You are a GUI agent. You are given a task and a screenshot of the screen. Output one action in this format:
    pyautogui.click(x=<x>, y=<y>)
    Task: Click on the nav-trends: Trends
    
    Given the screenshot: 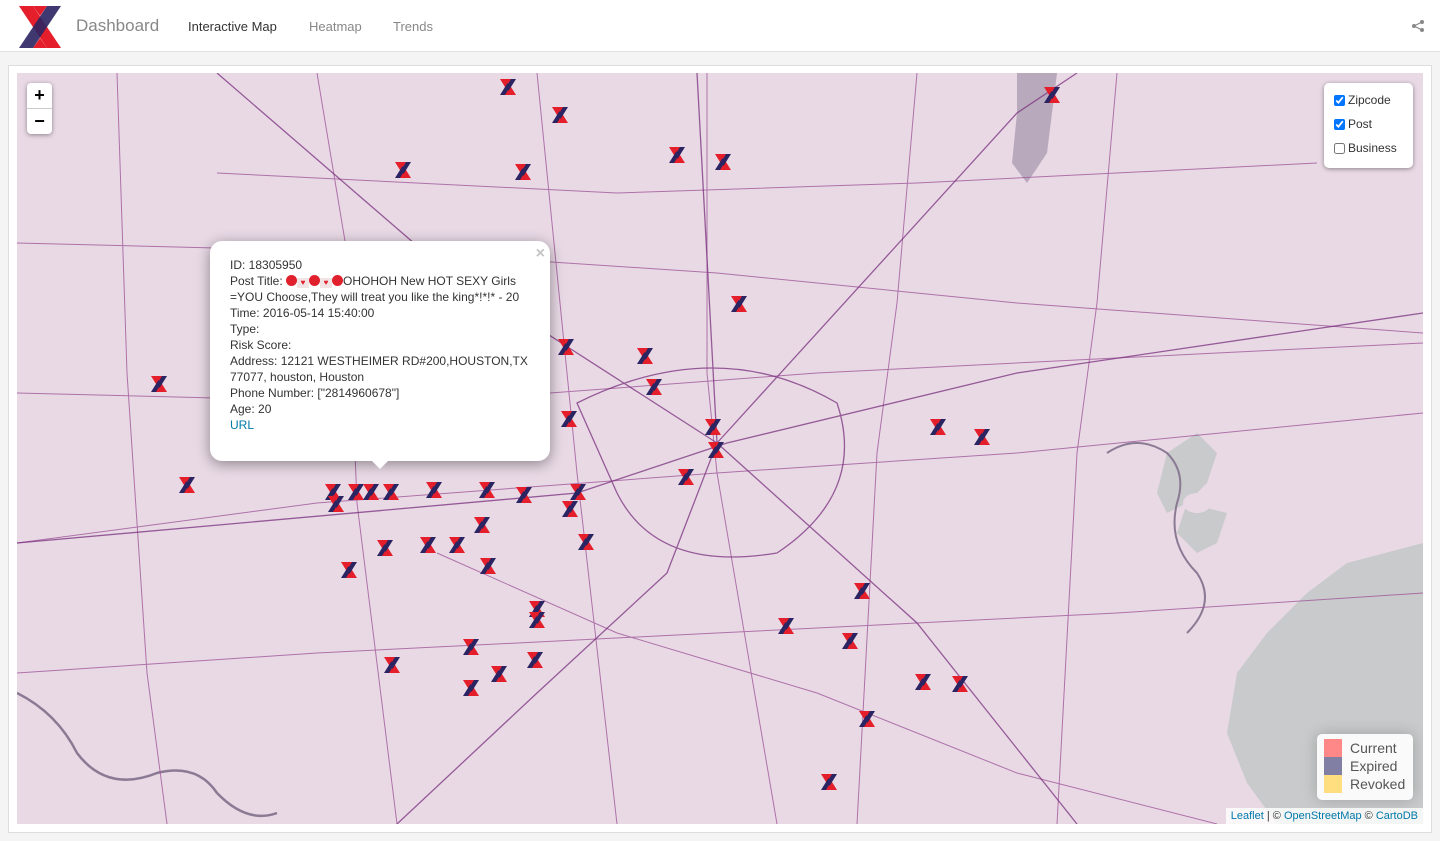 What is the action you would take?
    pyautogui.click(x=413, y=26)
    